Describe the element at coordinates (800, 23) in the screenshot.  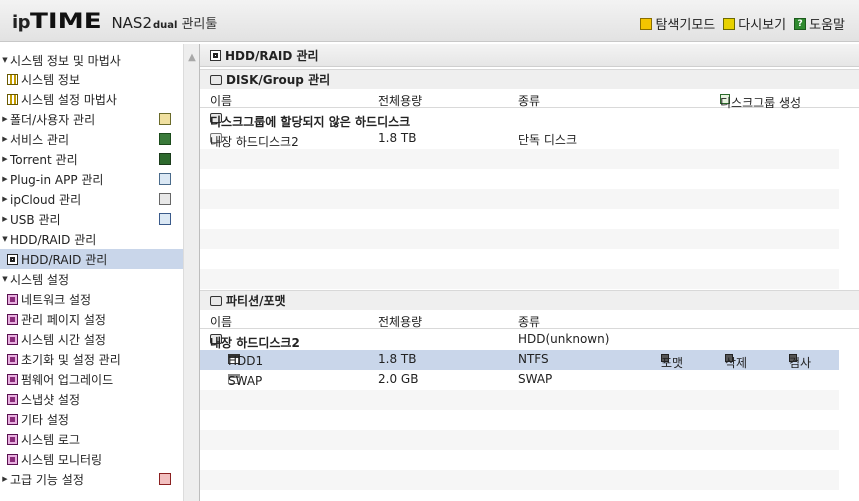
I see `help-icon: ?` at that location.